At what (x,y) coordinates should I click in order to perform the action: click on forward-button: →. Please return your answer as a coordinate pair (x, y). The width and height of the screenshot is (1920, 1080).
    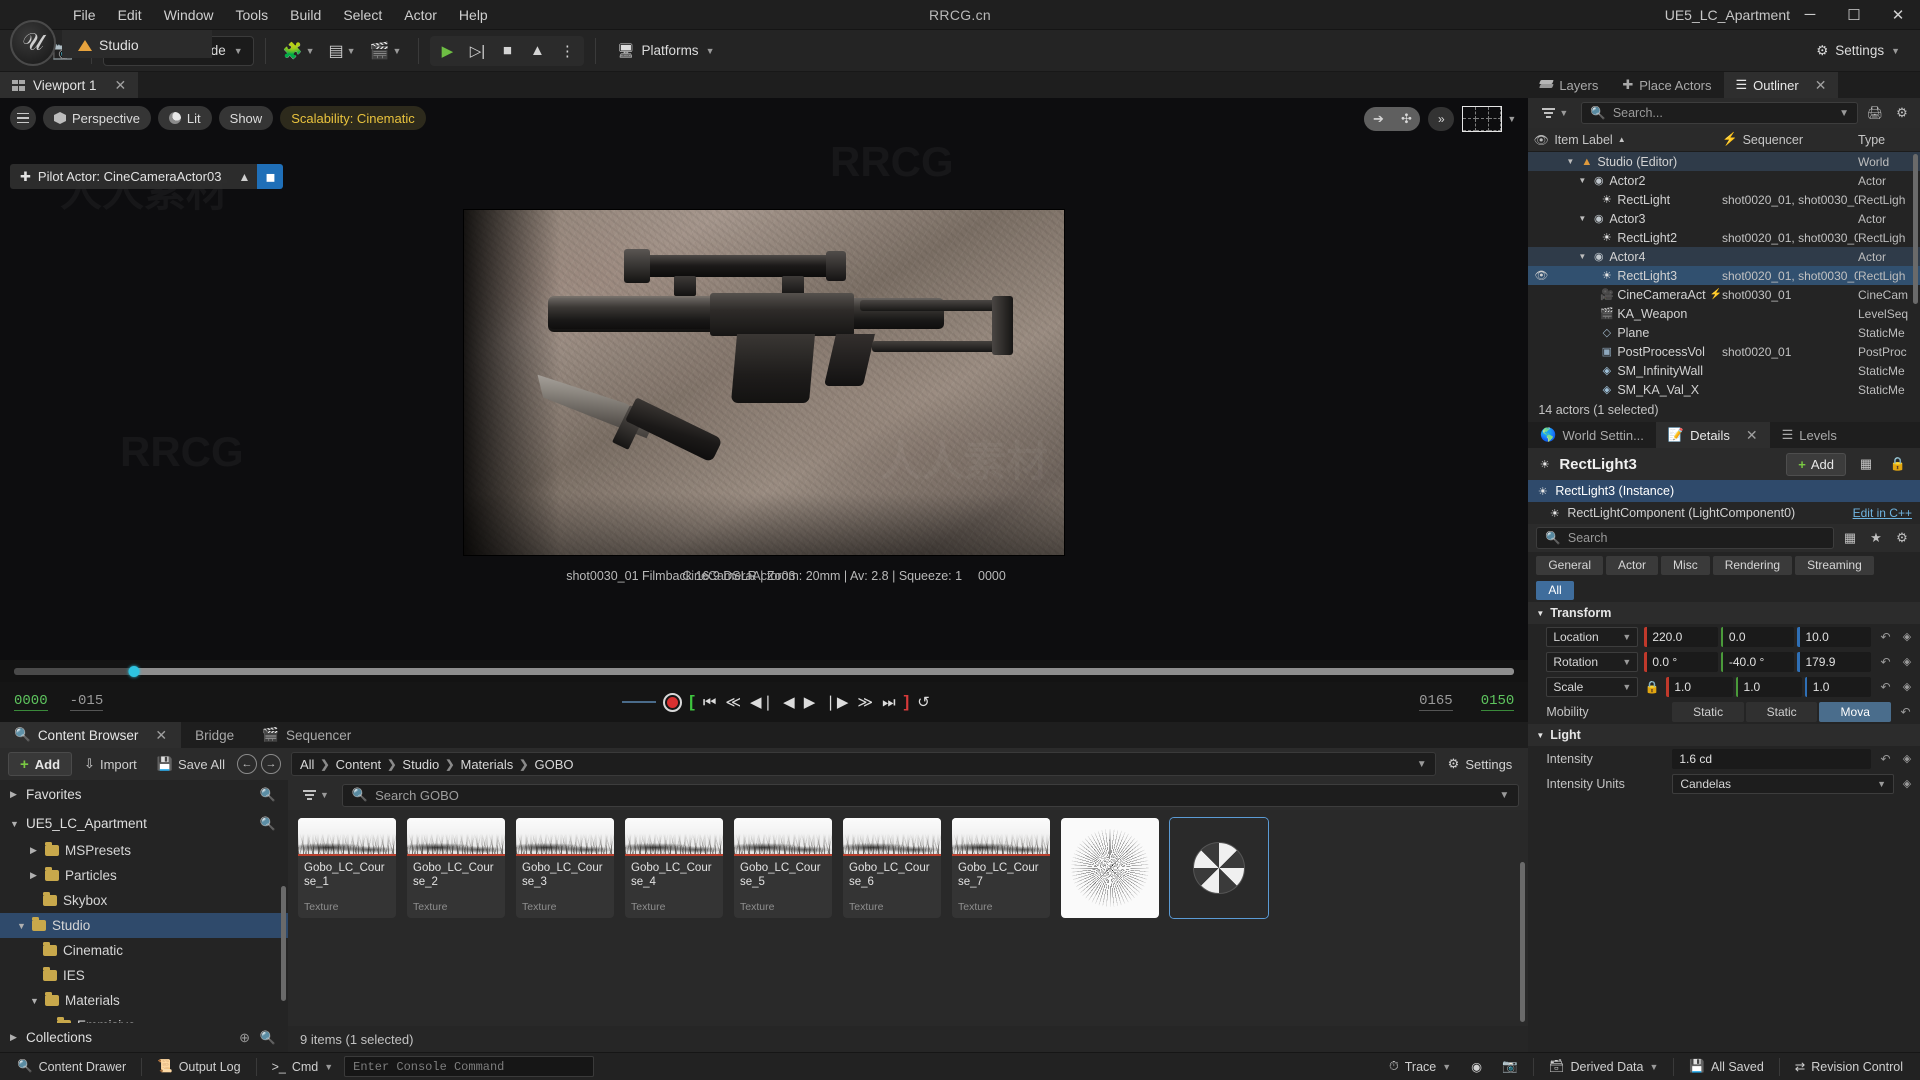
    Looking at the image, I should click on (270, 764).